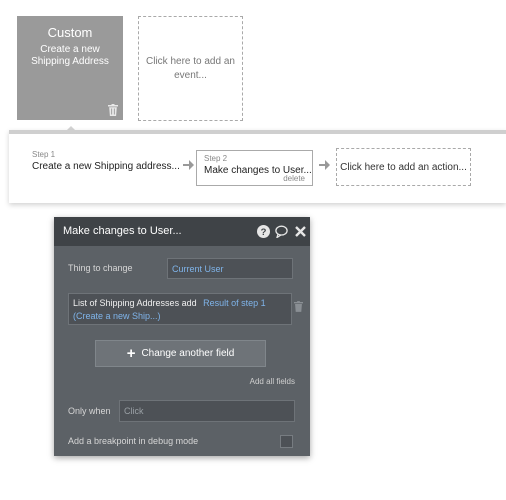  I want to click on field-value-expression: Result of step 1, so click(234, 303).